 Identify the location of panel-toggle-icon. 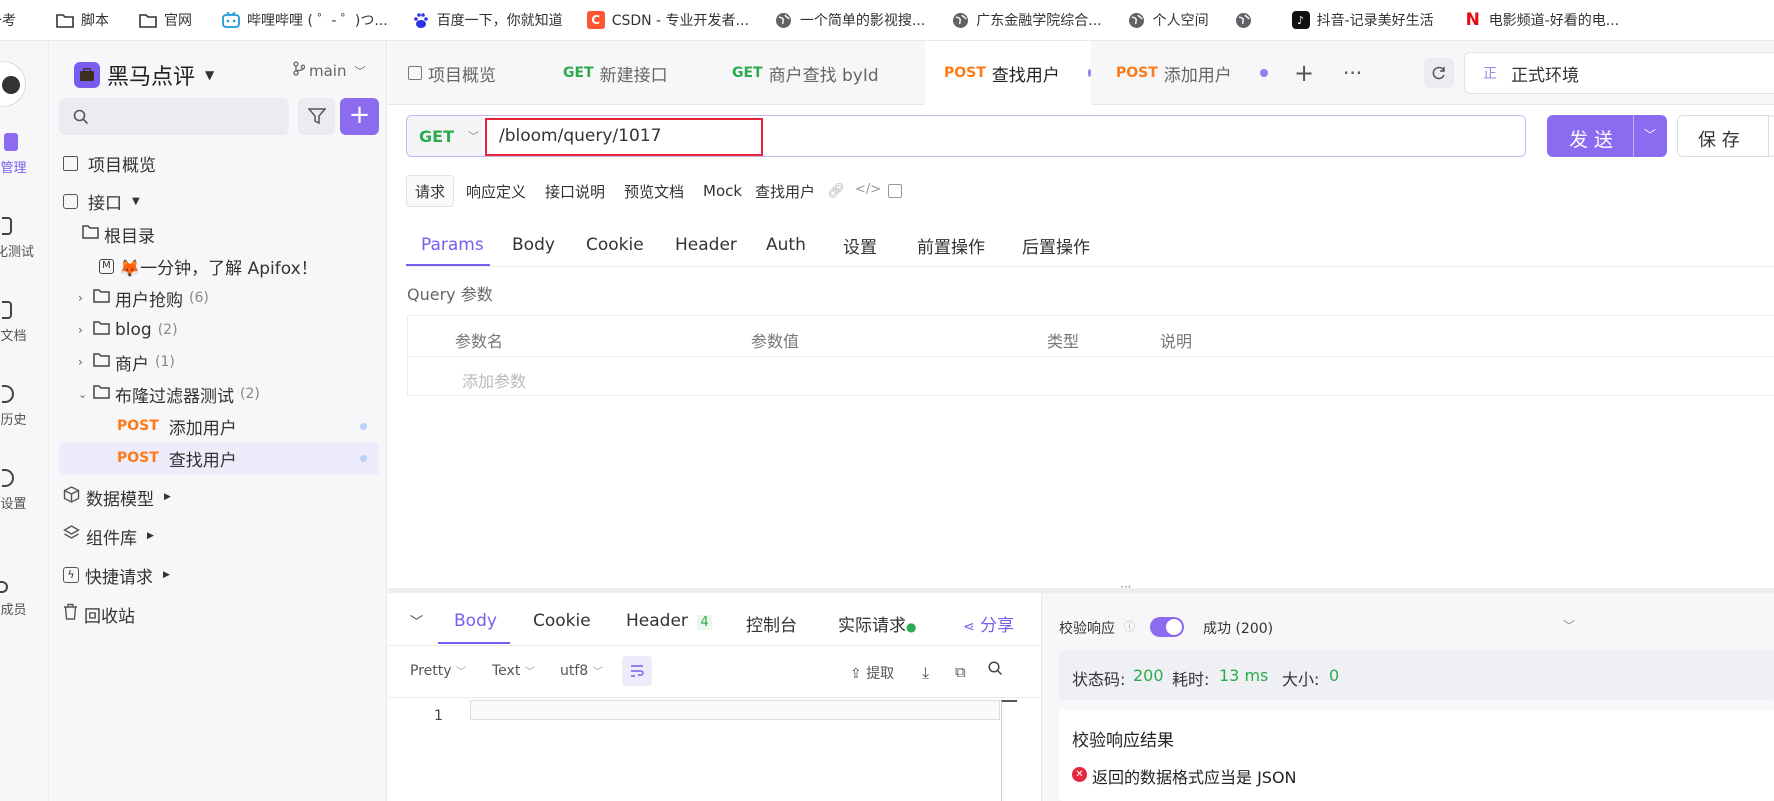
(895, 191).